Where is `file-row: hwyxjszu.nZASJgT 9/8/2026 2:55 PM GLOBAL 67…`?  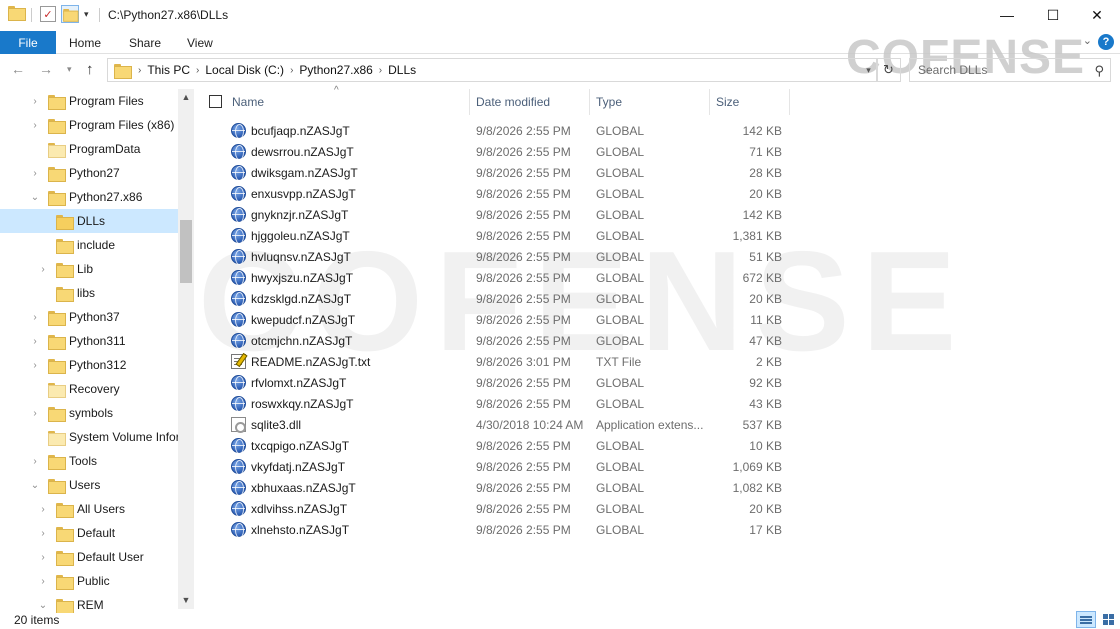
file-row: hwyxjszu.nZASJgT 9/8/2026 2:55 PM GLOBAL 67… is located at coordinates (496, 277).